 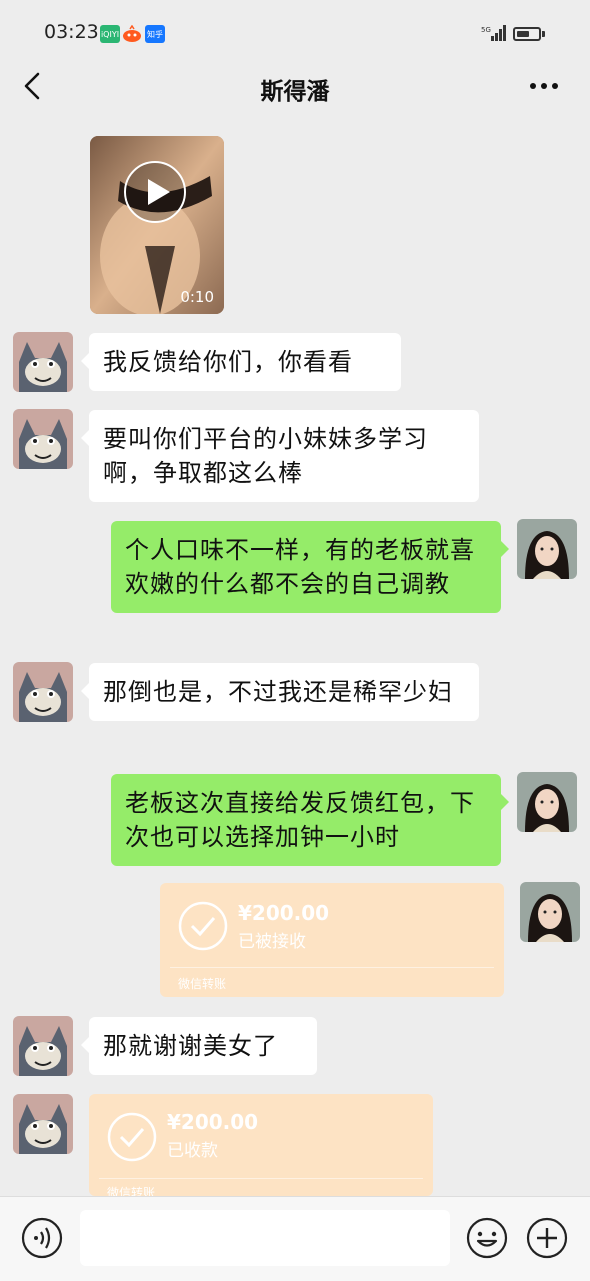 What do you see at coordinates (157, 225) in the screenshot?
I see `video-message: 0:10` at bounding box center [157, 225].